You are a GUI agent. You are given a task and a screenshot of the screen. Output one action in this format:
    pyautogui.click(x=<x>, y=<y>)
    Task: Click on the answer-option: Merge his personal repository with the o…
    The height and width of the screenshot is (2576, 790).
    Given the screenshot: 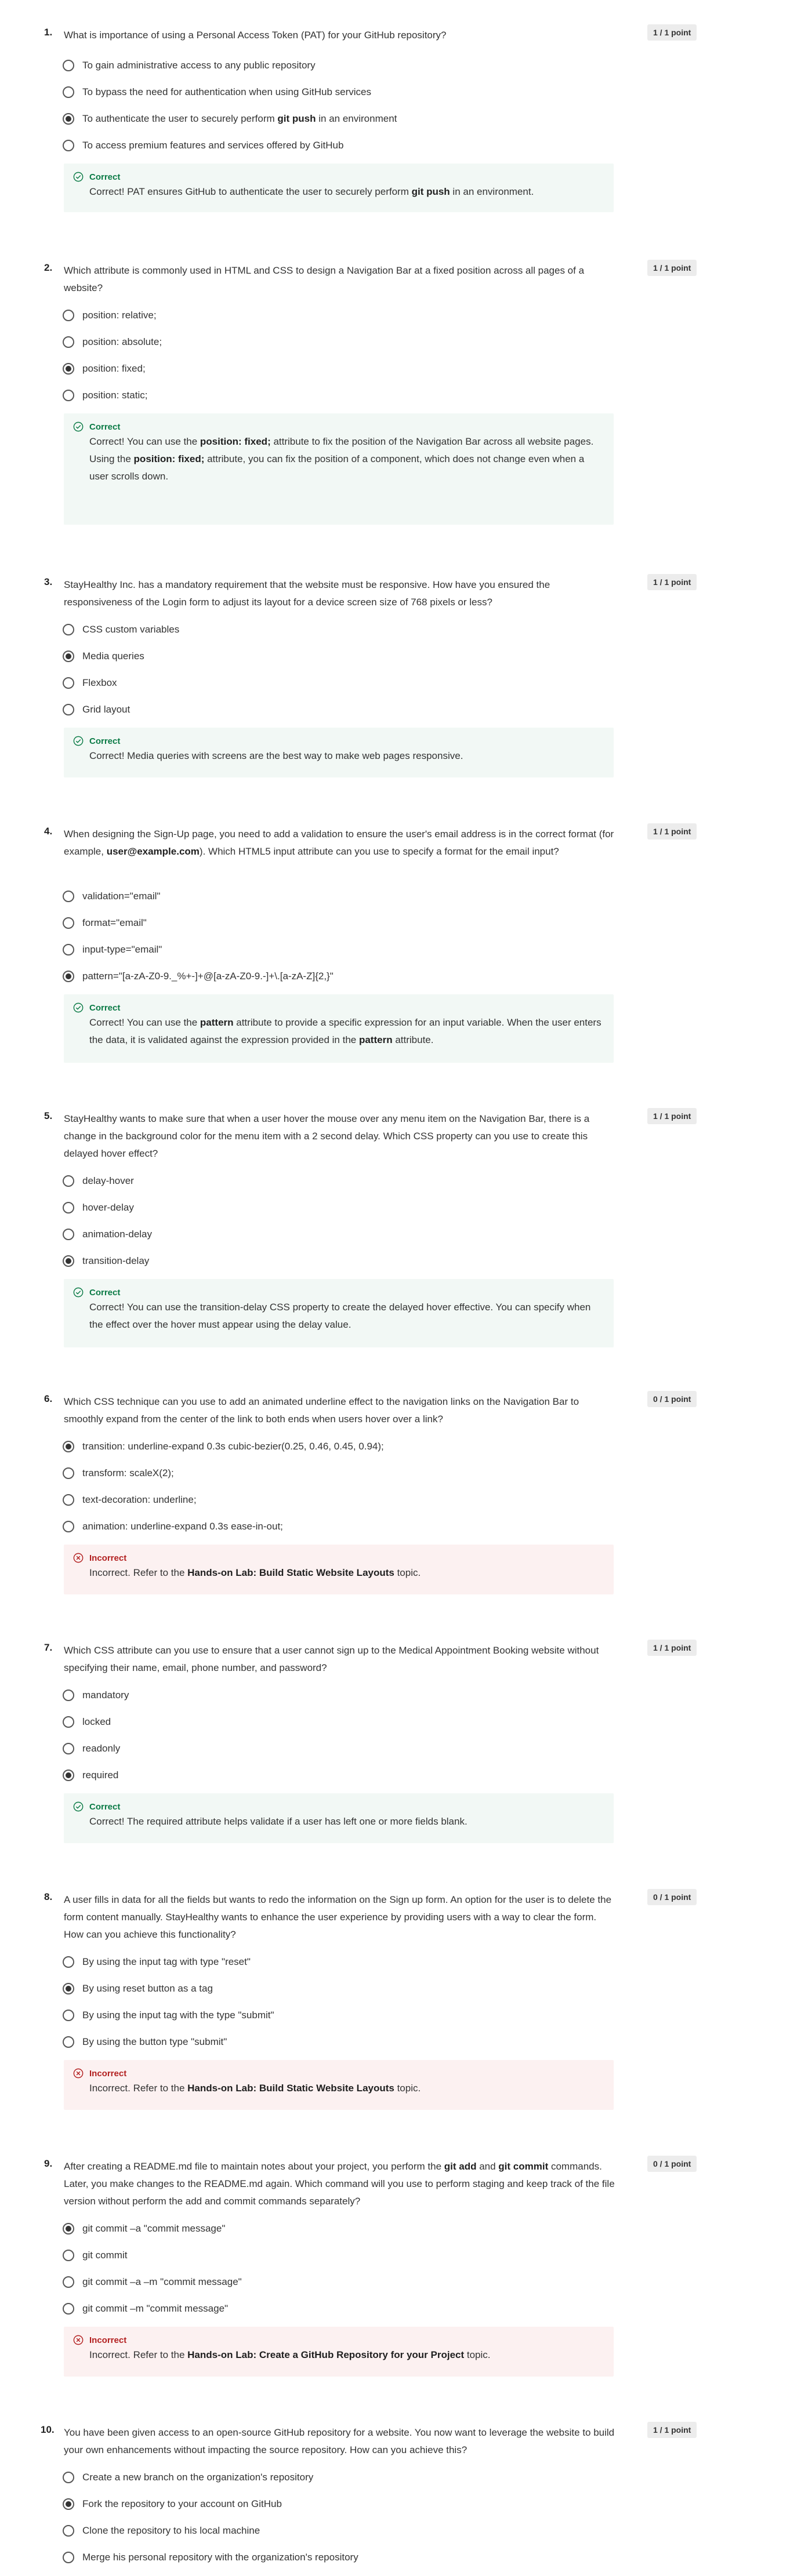 What is the action you would take?
    pyautogui.click(x=210, y=2557)
    